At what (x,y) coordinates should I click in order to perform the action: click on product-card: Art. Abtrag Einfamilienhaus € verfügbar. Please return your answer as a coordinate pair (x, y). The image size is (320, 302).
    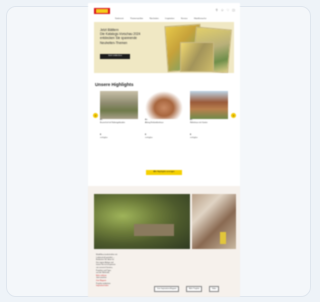
    Looking at the image, I should click on (164, 115).